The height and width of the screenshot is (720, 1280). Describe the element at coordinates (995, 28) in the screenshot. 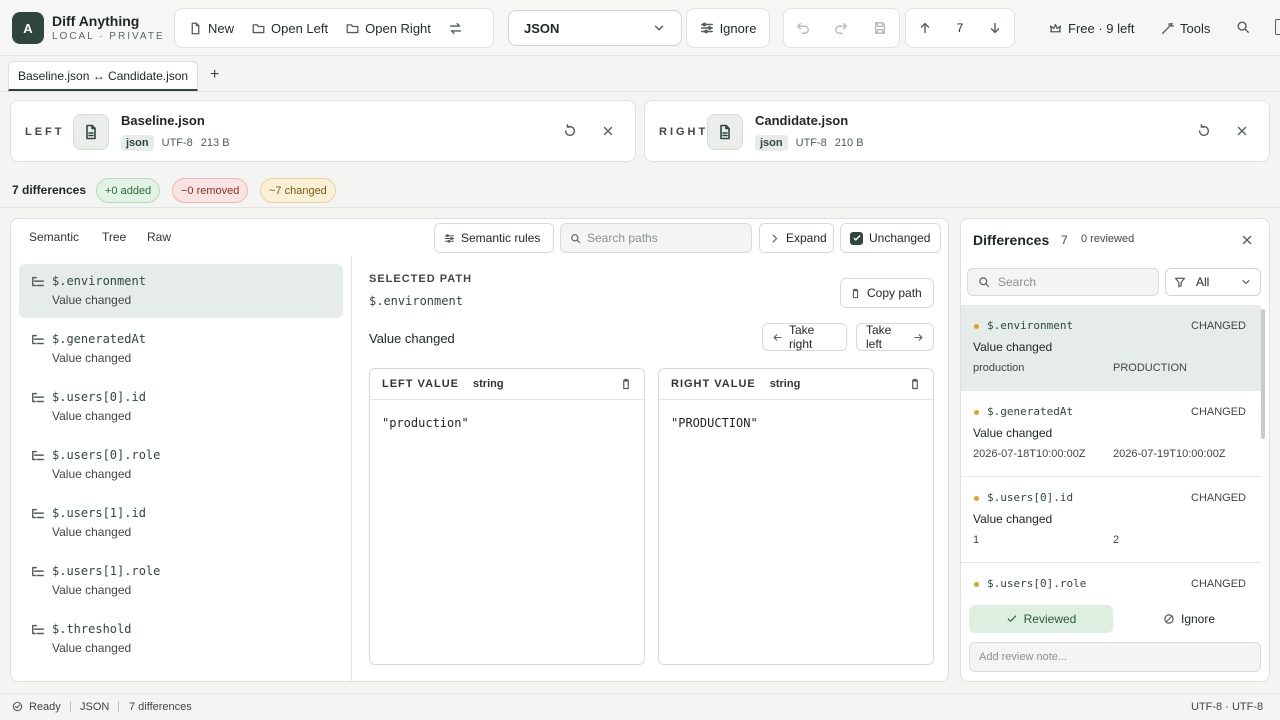

I see `arrow-down-icon` at that location.